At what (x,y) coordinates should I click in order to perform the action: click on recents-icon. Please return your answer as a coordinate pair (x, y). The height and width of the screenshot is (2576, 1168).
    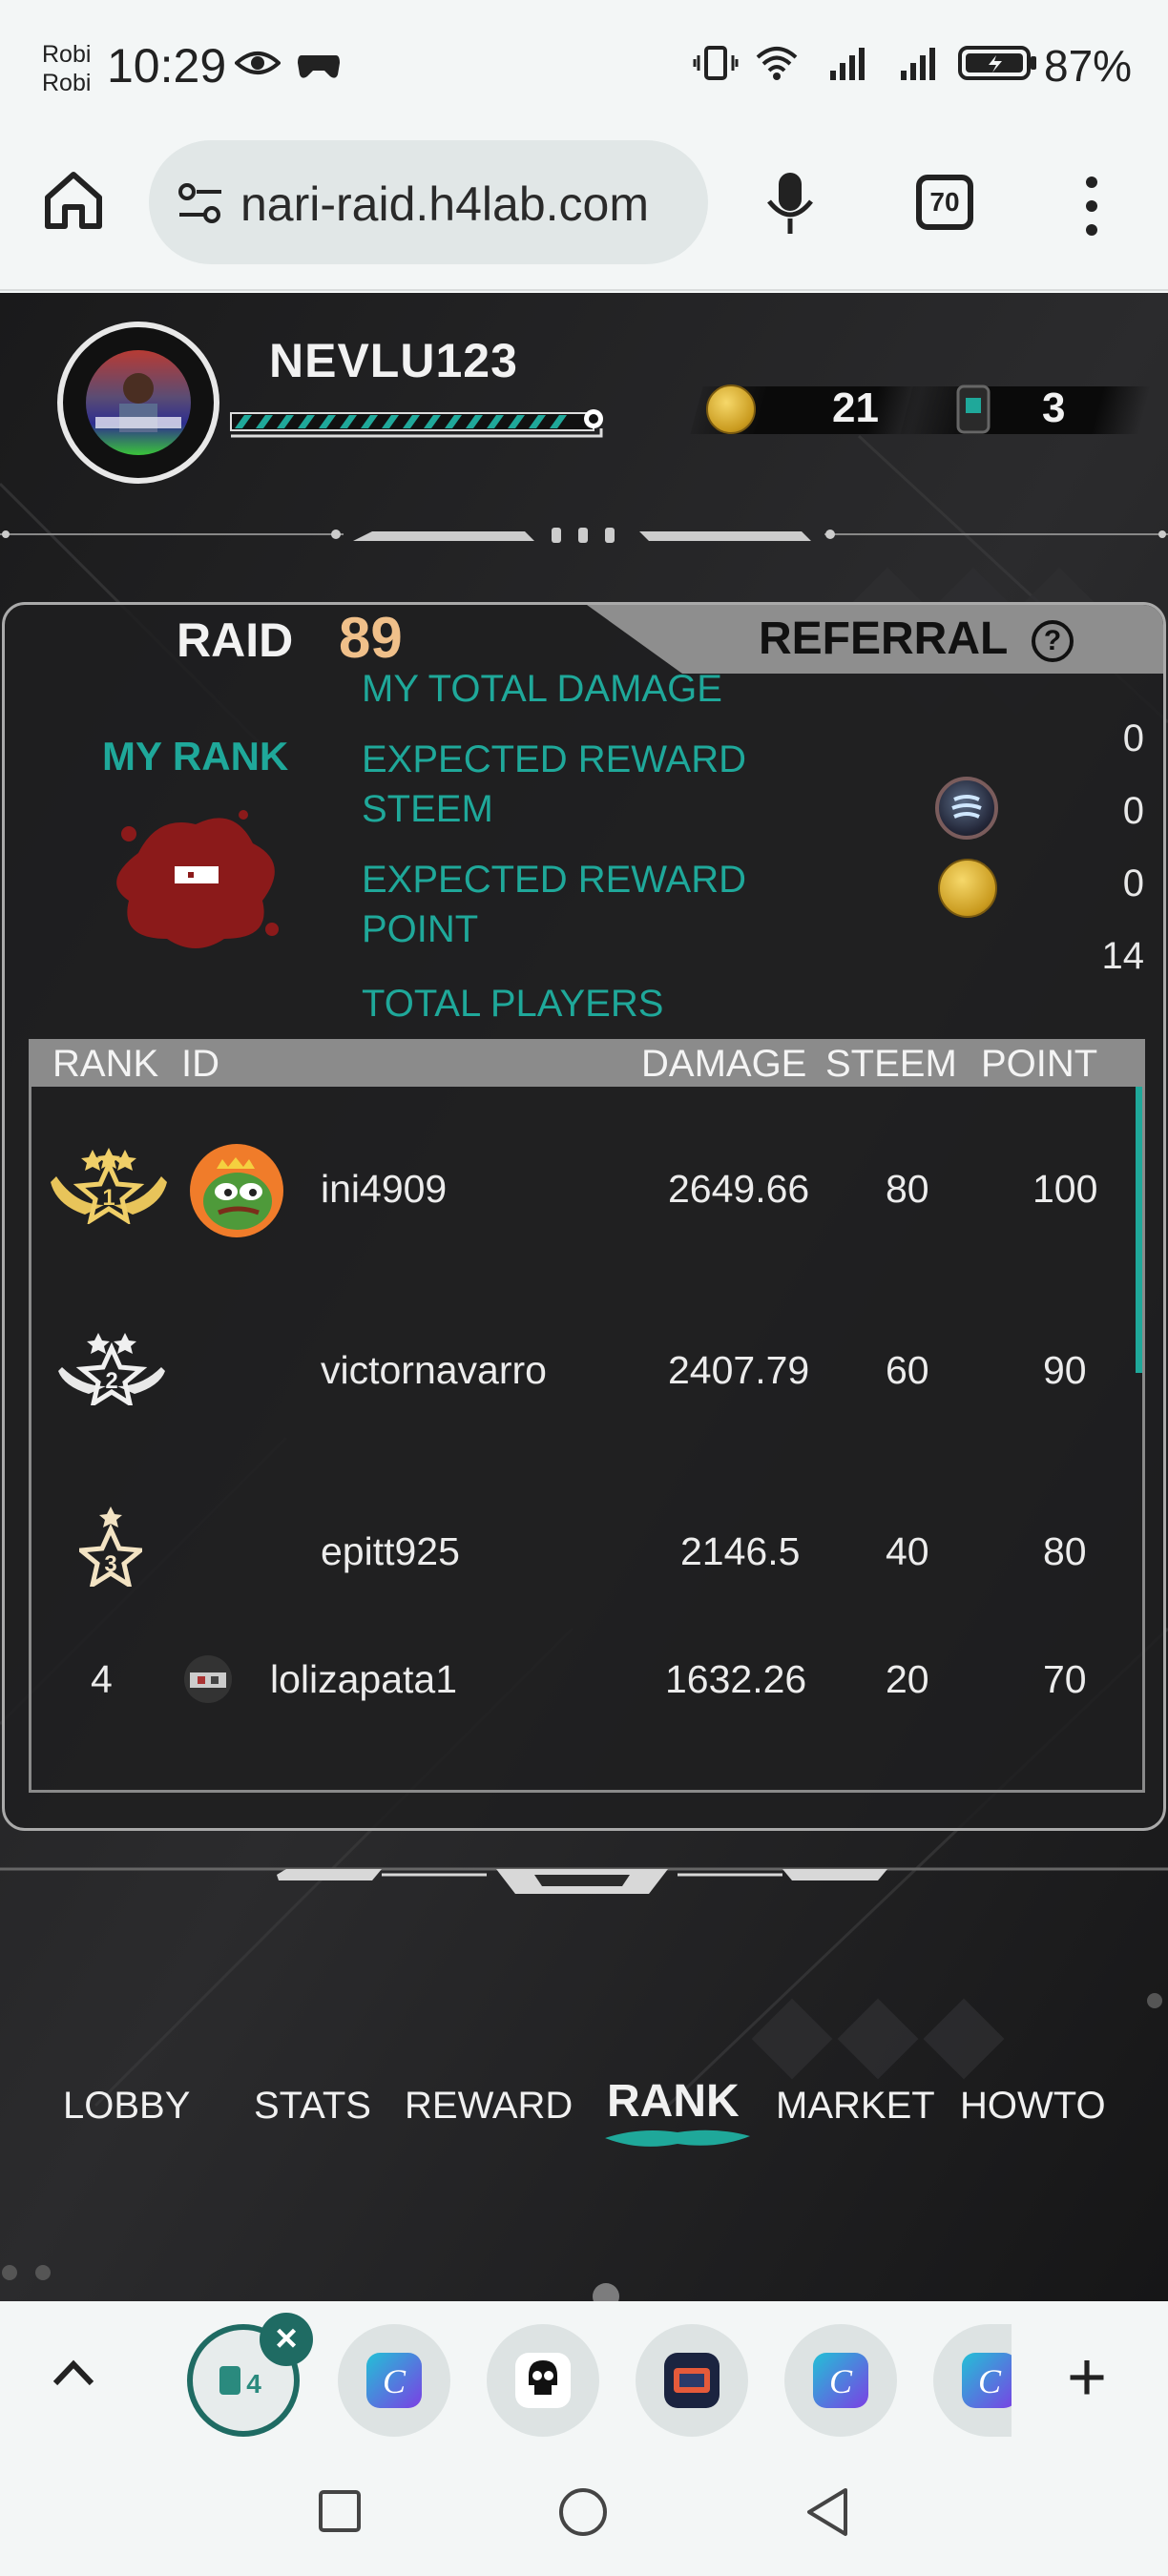
    Looking at the image, I should click on (340, 2511).